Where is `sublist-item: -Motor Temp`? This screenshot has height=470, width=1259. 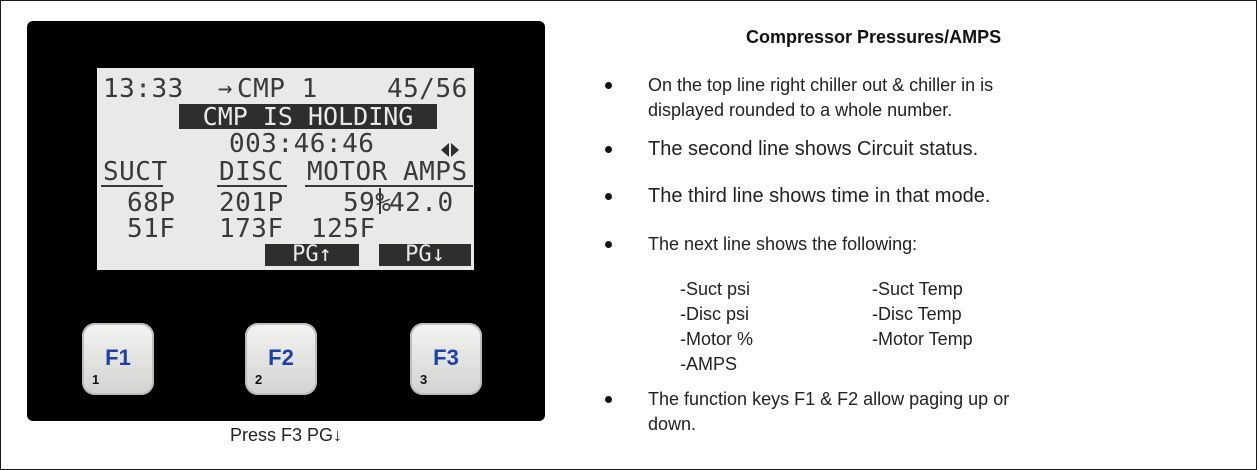
sublist-item: -Motor Temp is located at coordinates (922, 339).